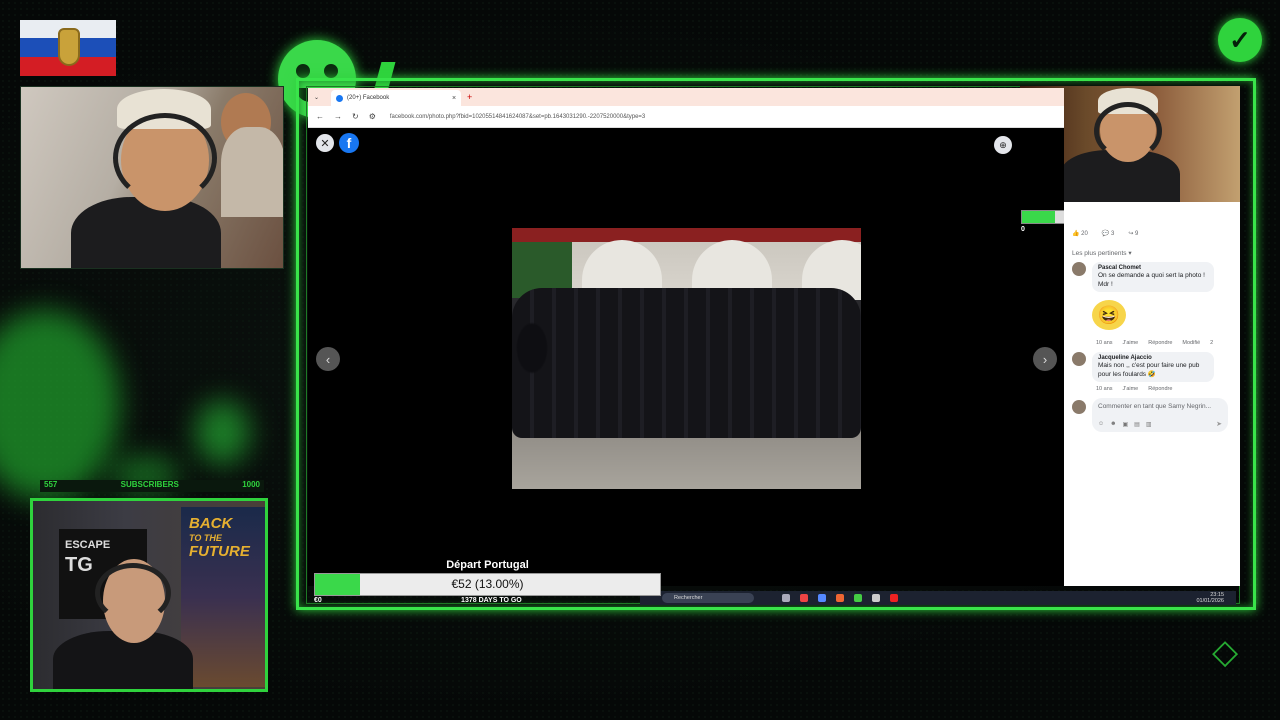 This screenshot has height=720, width=1280. Describe the element at coordinates (320, 116) in the screenshot. I see `back-icon: ←` at that location.